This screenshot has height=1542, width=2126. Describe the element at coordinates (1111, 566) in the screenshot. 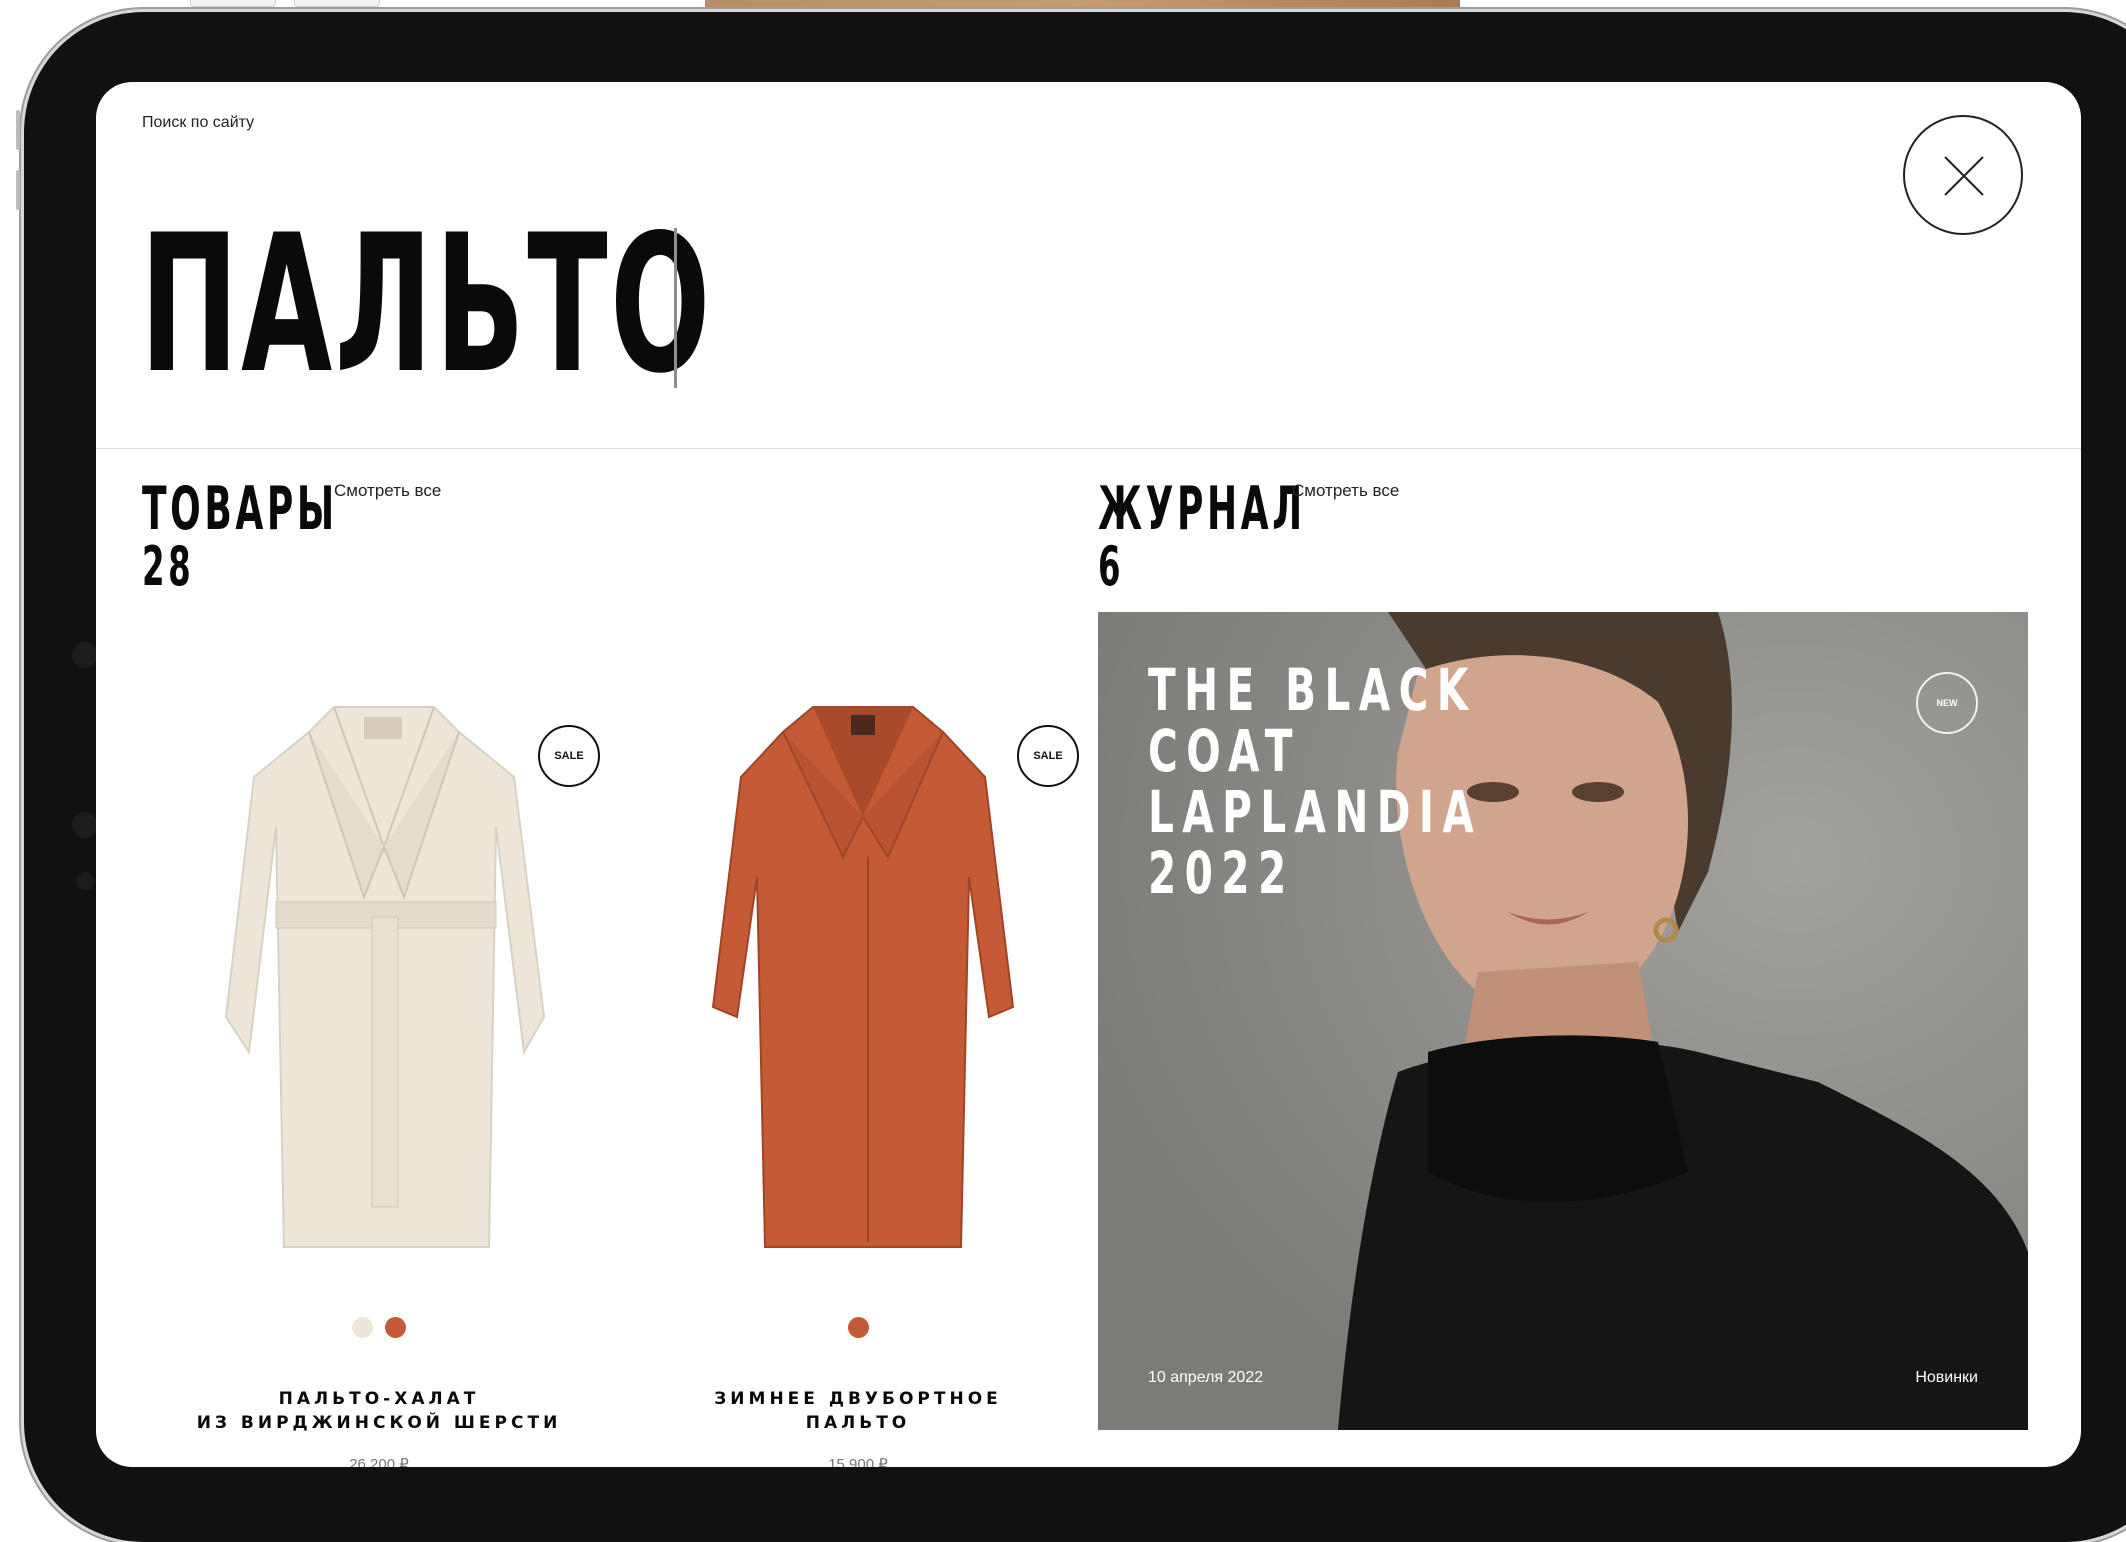

I see `journal-count: 6` at that location.